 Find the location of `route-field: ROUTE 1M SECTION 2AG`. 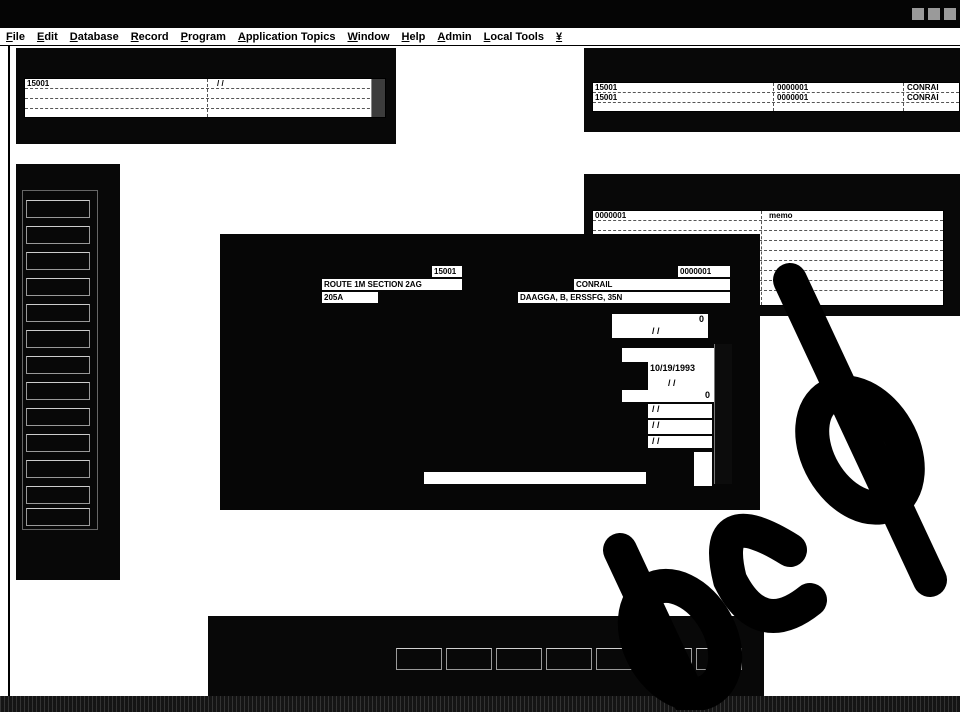

route-field: ROUTE 1M SECTION 2AG is located at coordinates (392, 284).